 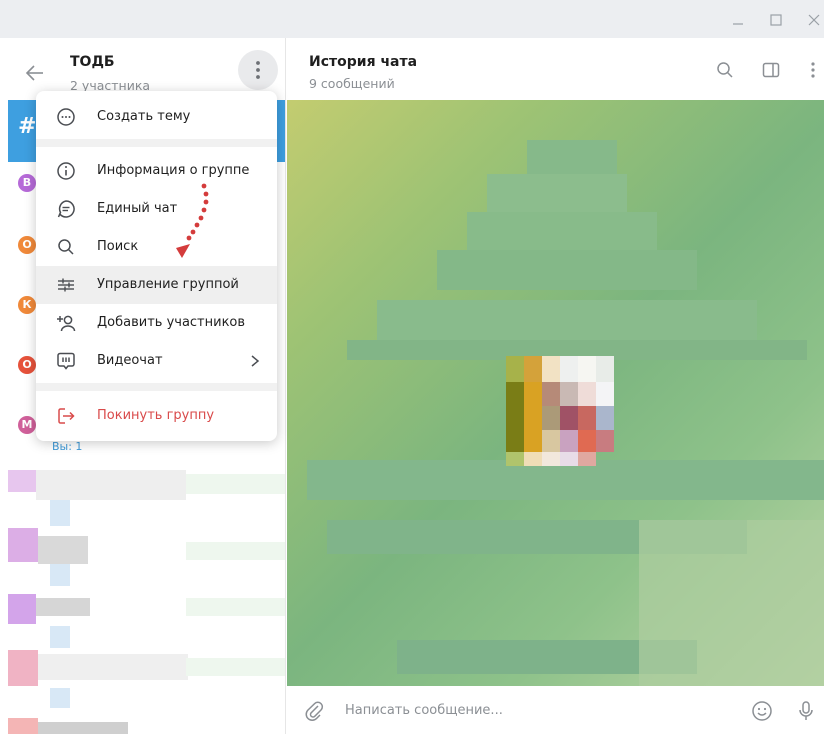 I want to click on menu-item-video-chat: Видеочат, so click(x=156, y=361).